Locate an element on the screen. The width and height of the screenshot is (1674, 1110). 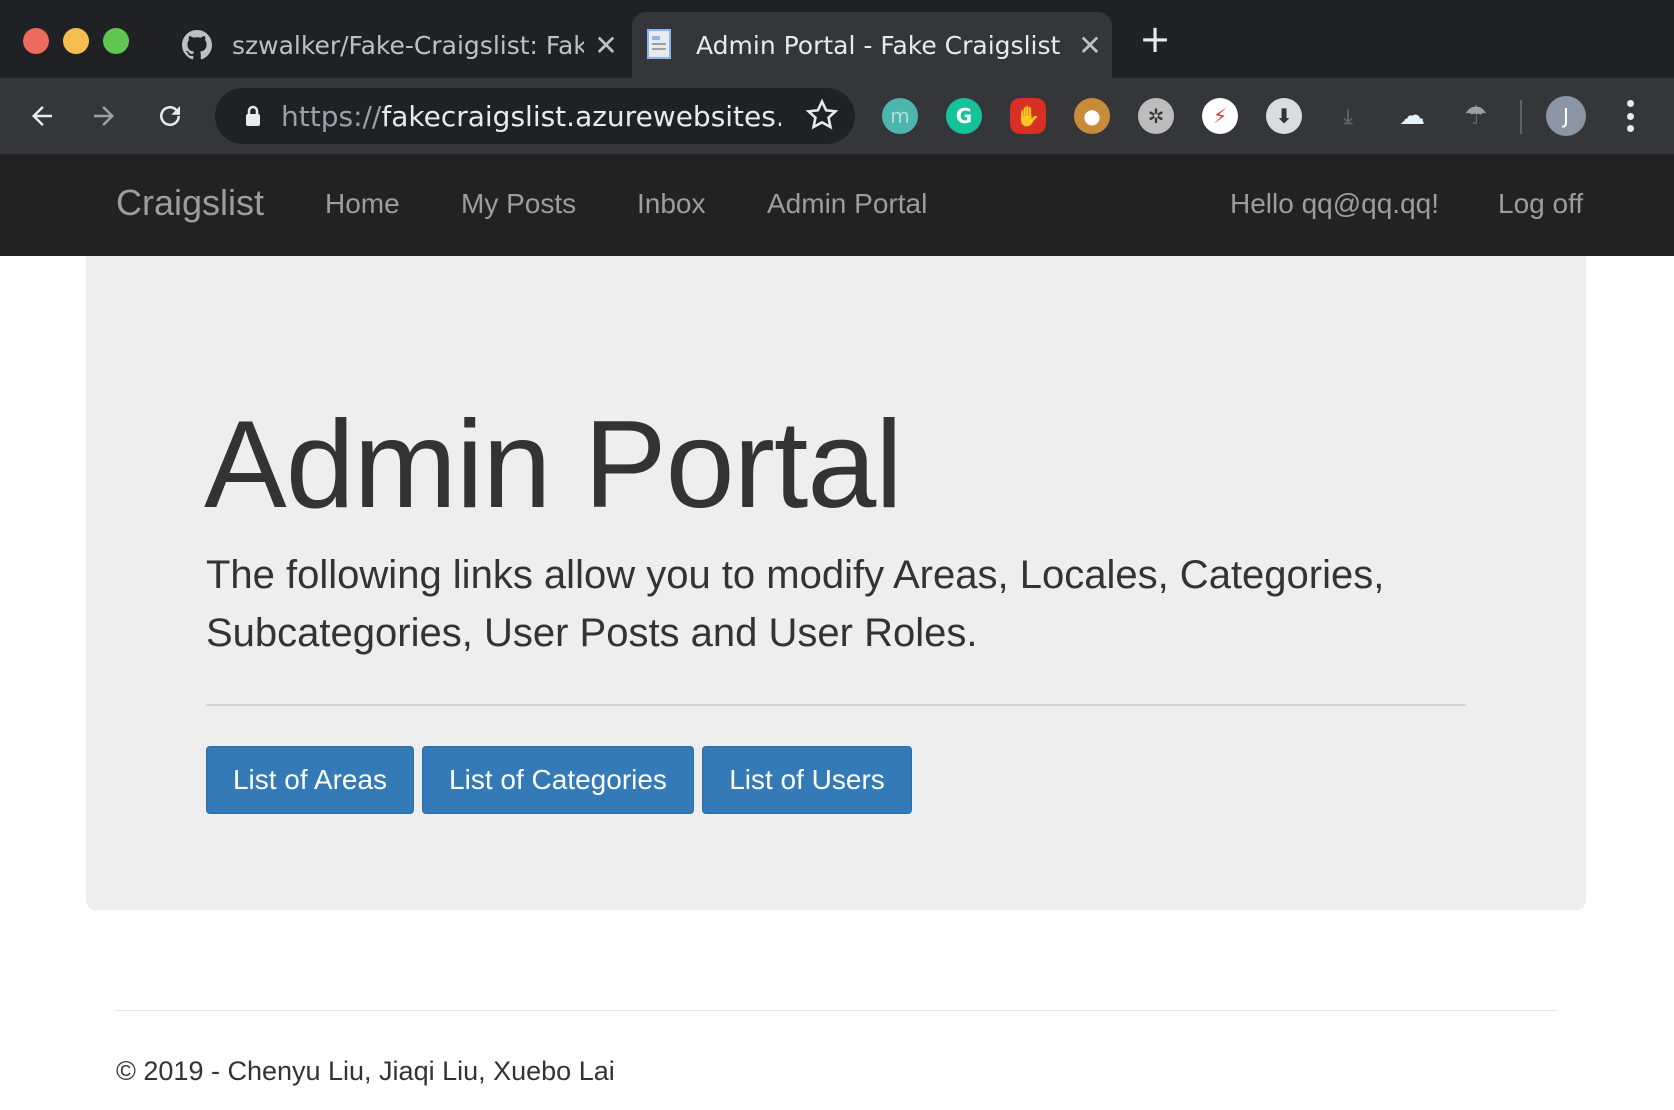
parachute-icon: ☂ is located at coordinates (1476, 116).